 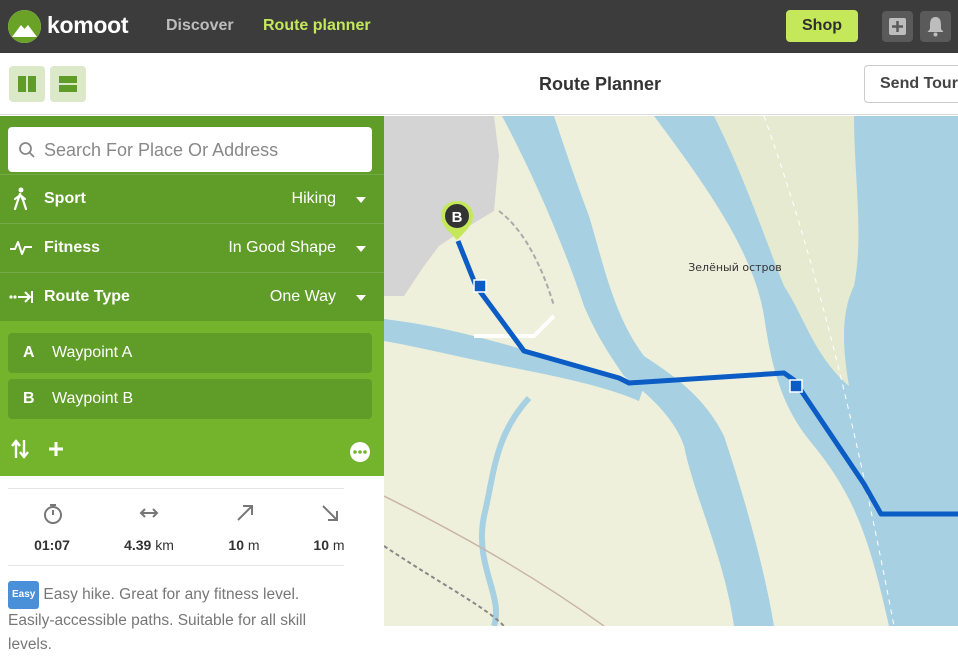 I want to click on hiker-icon, so click(x=20, y=199).